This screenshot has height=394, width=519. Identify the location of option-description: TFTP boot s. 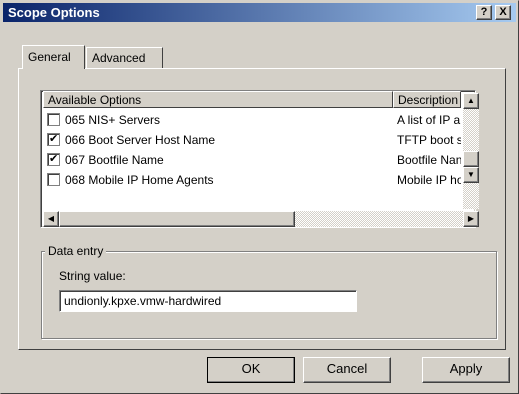
(429, 140).